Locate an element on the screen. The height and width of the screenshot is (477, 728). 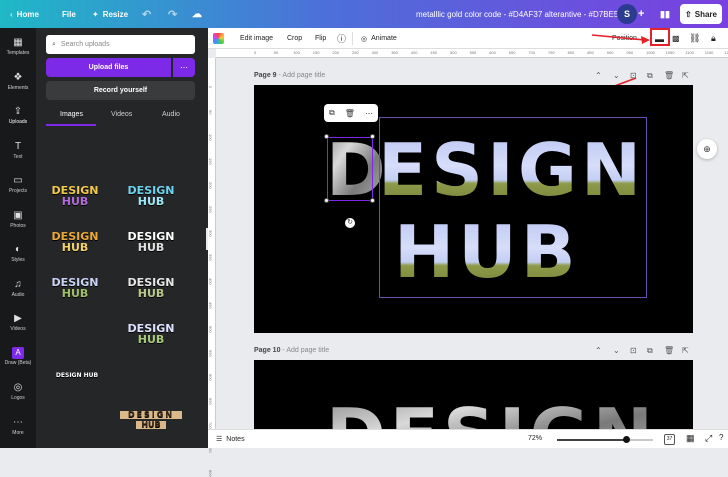
more-options-icon: ⋯ is located at coordinates (369, 113).